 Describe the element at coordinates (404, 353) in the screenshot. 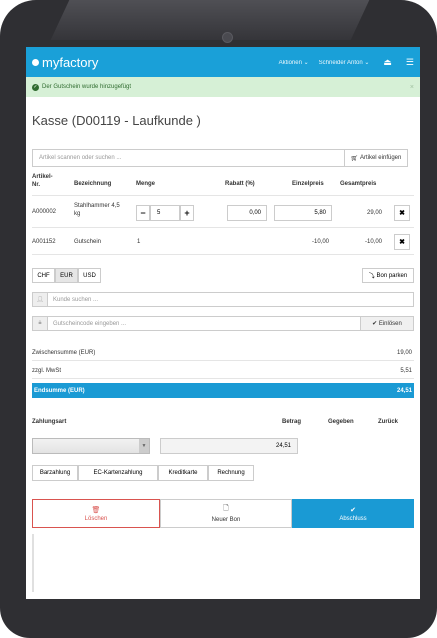

I see `subtotal-value: 19,00` at that location.